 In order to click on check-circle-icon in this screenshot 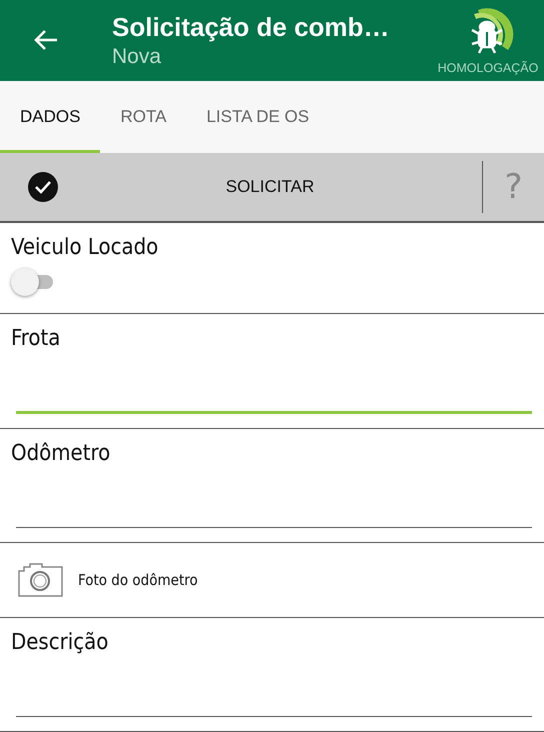, I will do `click(43, 187)`.